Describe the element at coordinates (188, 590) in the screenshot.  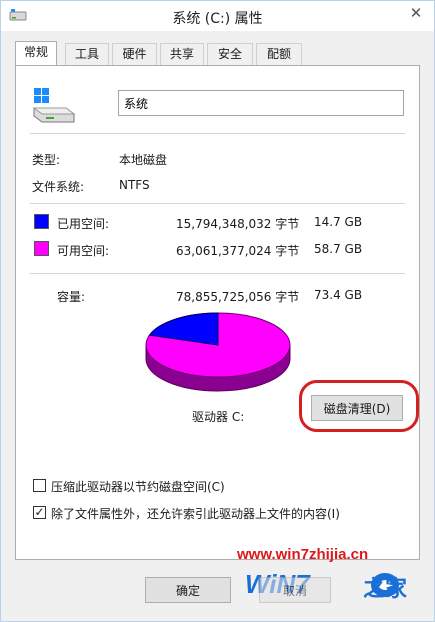
I see `ok-button: 确定` at that location.